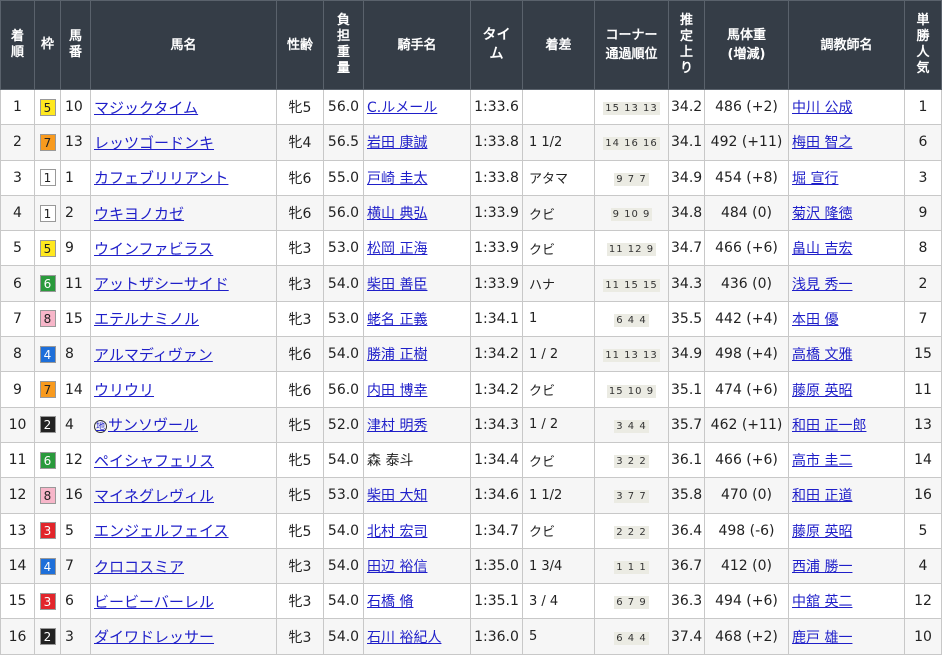 The image size is (942, 660). Describe the element at coordinates (47, 637) in the screenshot. I see `waku-badge: 2` at that location.